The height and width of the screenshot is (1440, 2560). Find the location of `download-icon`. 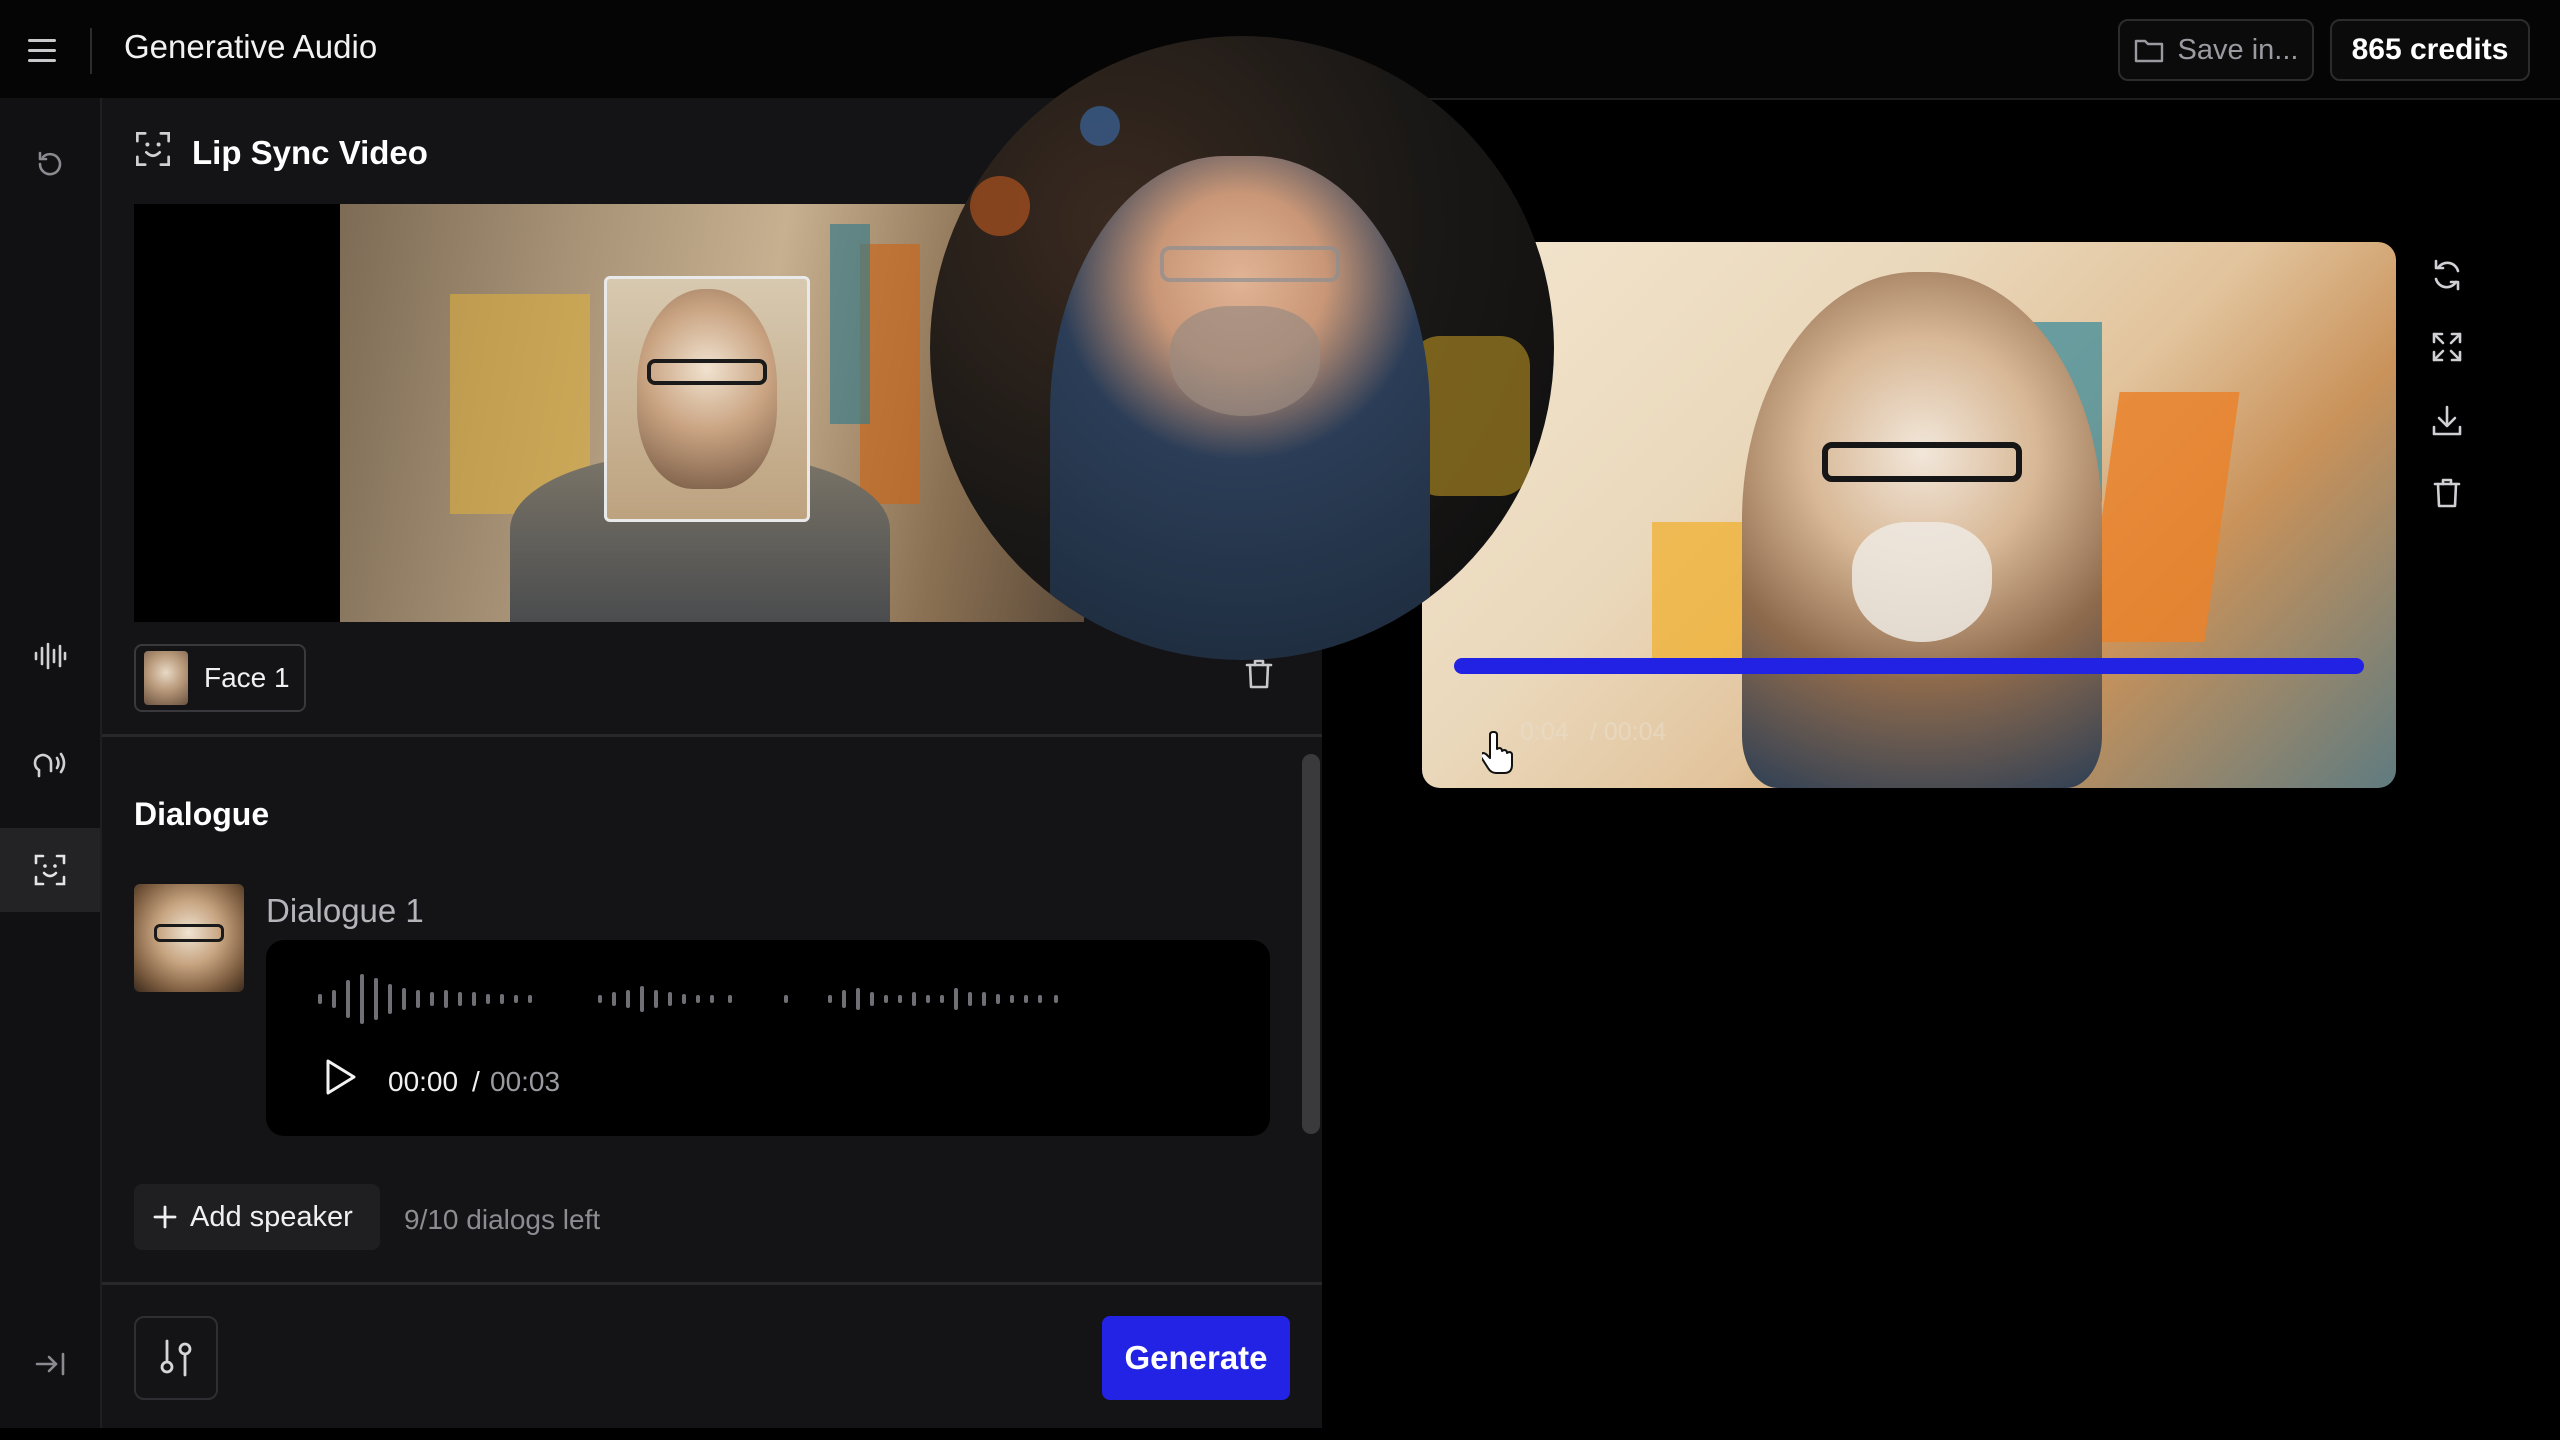

download-icon is located at coordinates (2447, 421).